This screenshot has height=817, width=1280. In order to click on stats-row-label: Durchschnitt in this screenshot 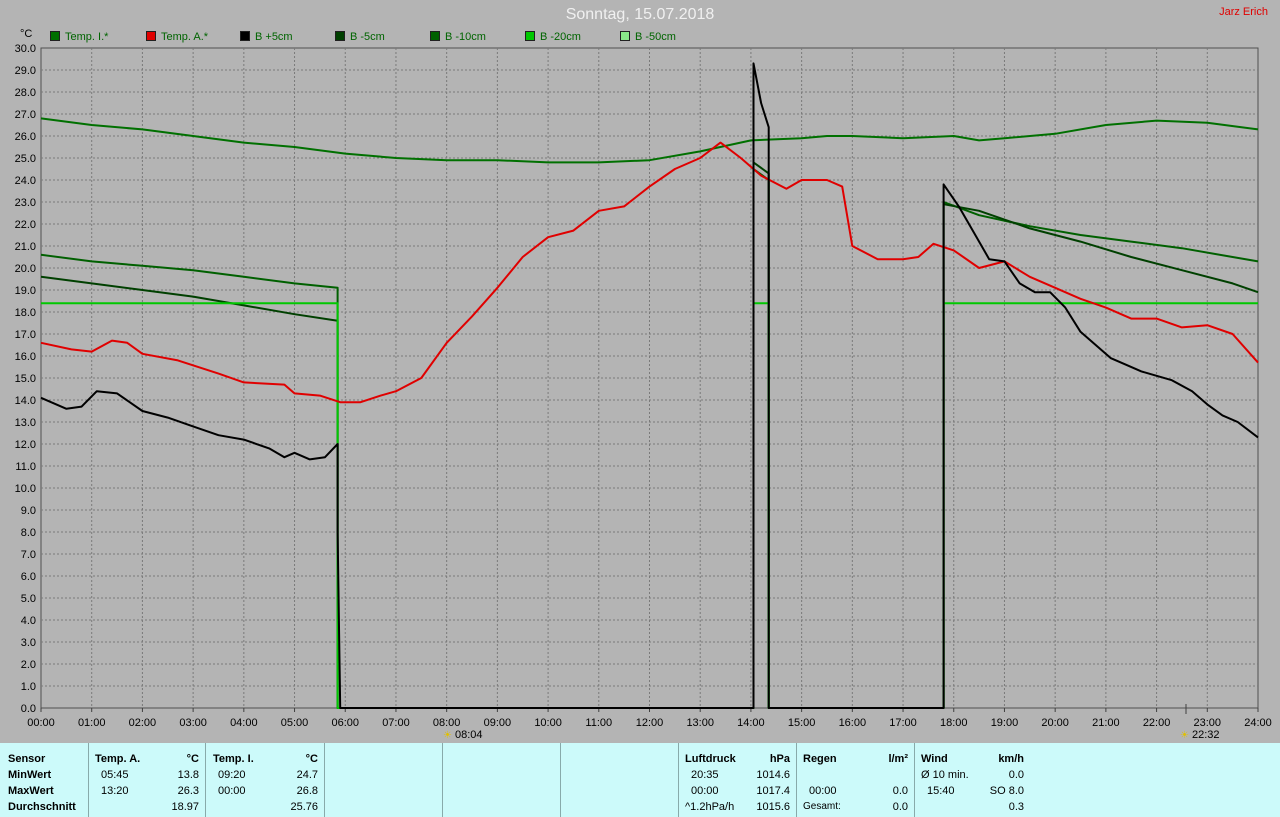, I will do `click(42, 807)`.